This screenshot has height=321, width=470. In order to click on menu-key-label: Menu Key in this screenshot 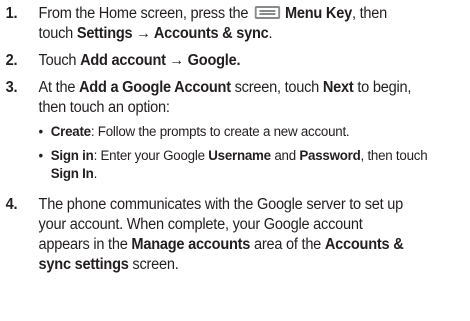, I will do `click(318, 13)`.